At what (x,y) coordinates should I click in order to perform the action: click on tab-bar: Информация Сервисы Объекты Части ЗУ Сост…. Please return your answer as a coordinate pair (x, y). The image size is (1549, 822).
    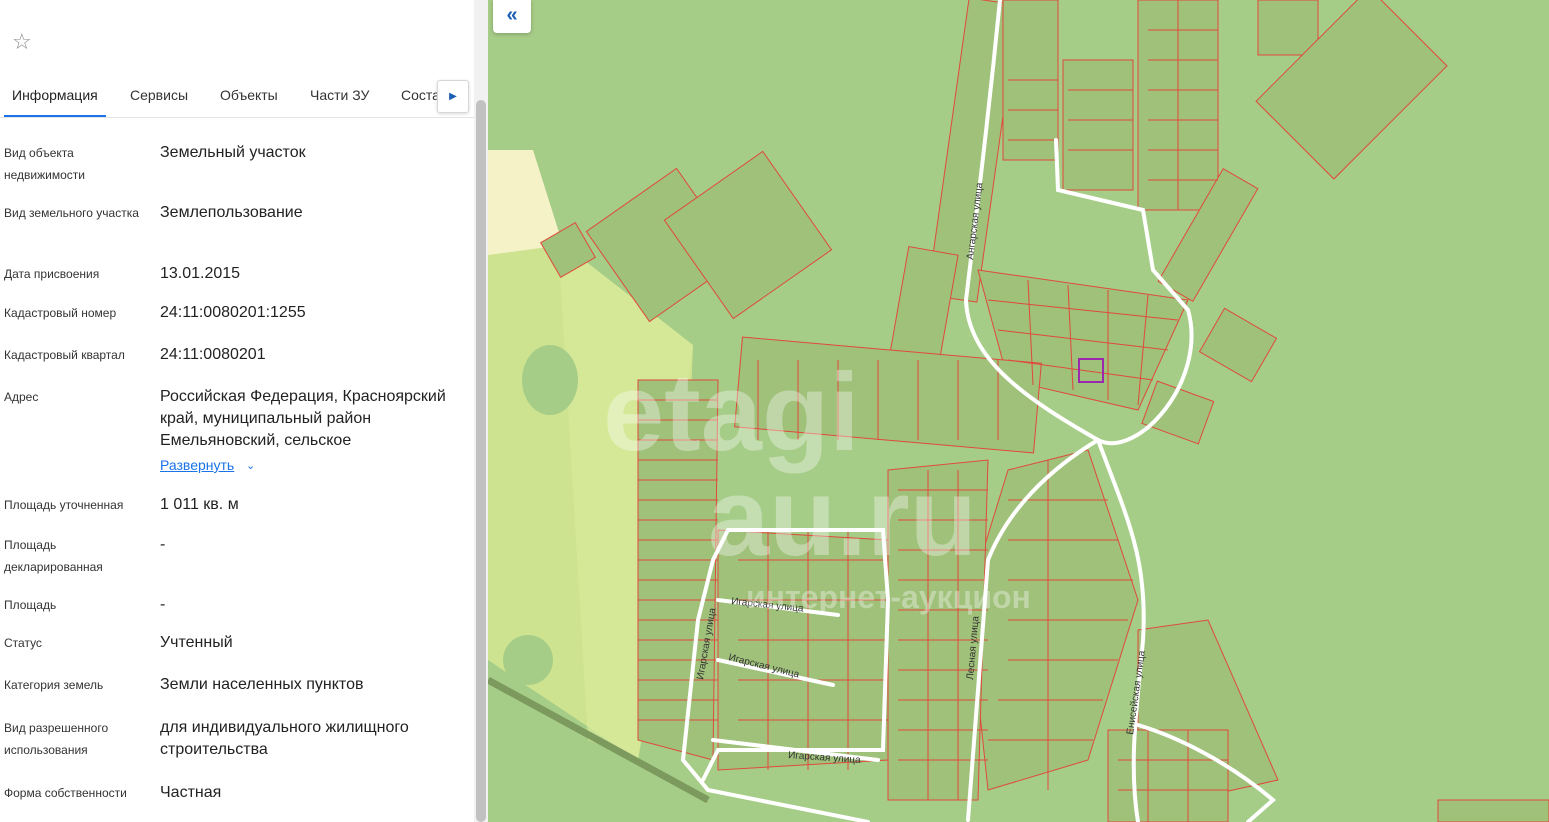
    Looking at the image, I should click on (237, 98).